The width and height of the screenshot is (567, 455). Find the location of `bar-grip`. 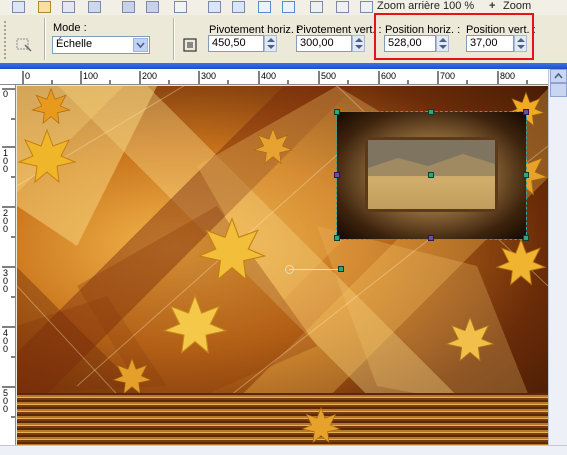

bar-grip is located at coordinates (7, 40).